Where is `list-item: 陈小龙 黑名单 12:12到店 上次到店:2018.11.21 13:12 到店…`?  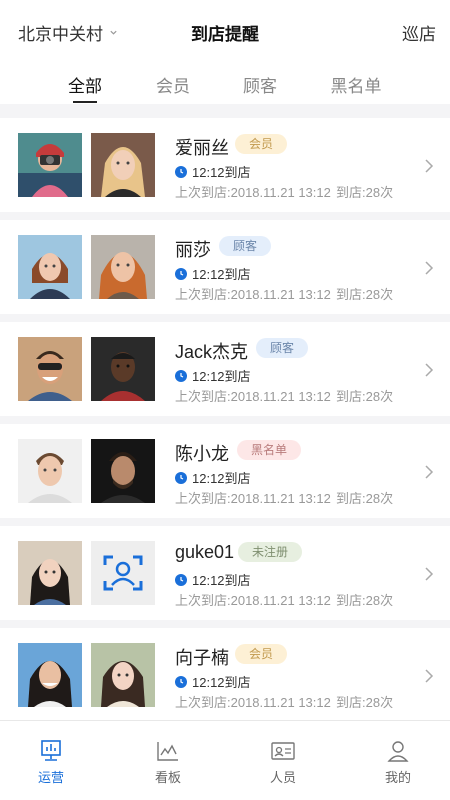
list-item: 陈小龙 黑名单 12:12到店 上次到店:2018.11.21 13:12 到店… is located at coordinates (225, 471).